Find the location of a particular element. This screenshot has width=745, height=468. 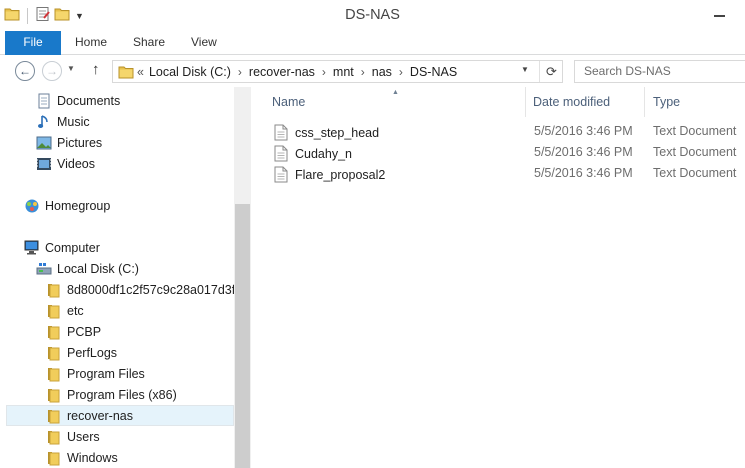

sidebar-item-folder-8d8000: 8d8000df1c2f57c9c28a017d3f6a is located at coordinates (147, 289).